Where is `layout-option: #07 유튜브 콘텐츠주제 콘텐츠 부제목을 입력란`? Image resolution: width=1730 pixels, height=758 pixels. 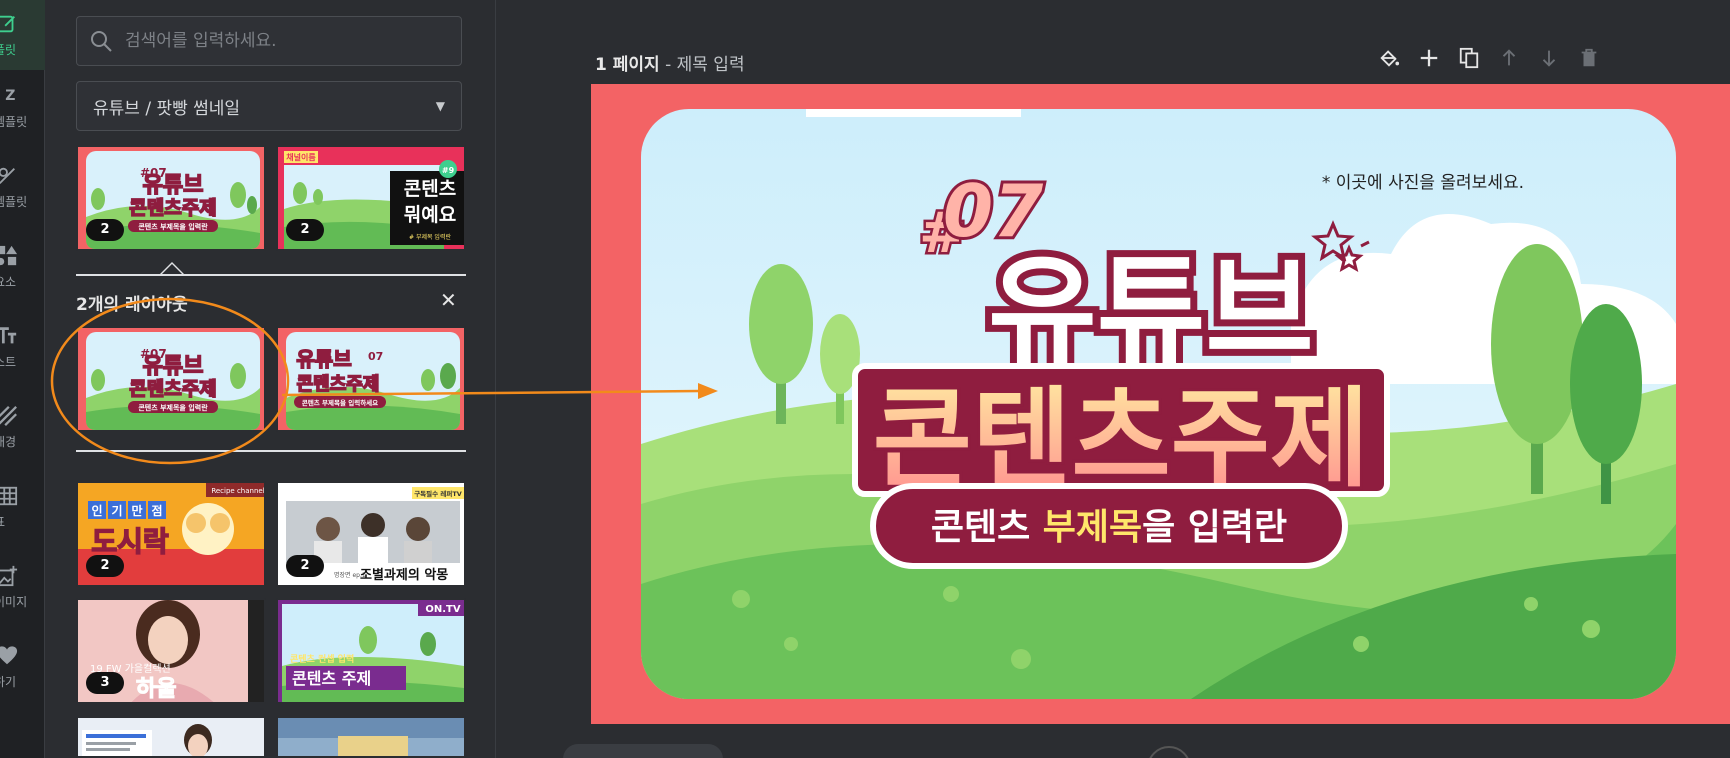
layout-option: #07 유튜브 콘텐츠주제 콘텐츠 부제목을 입력란 is located at coordinates (171, 379).